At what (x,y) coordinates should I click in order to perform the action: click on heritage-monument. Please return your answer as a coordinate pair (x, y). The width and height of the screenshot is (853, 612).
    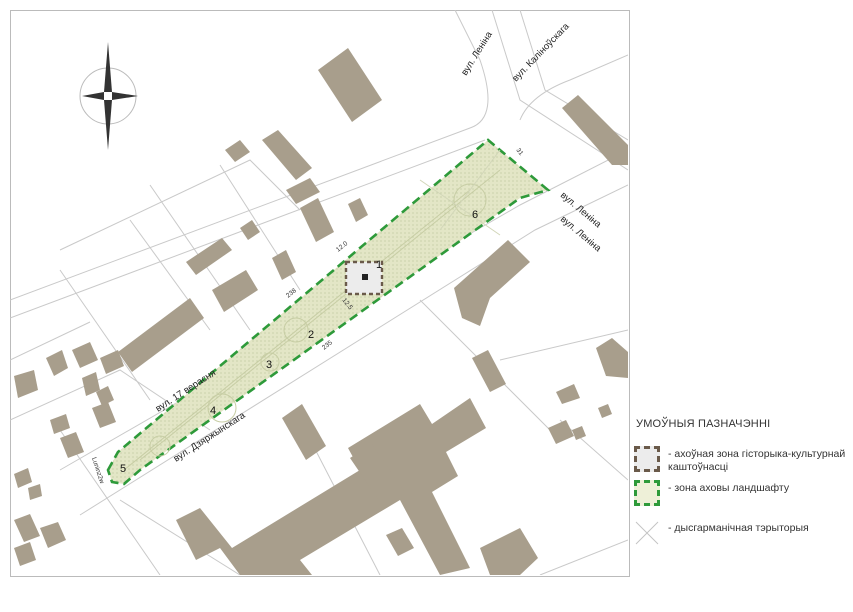
    Looking at the image, I should click on (365, 277).